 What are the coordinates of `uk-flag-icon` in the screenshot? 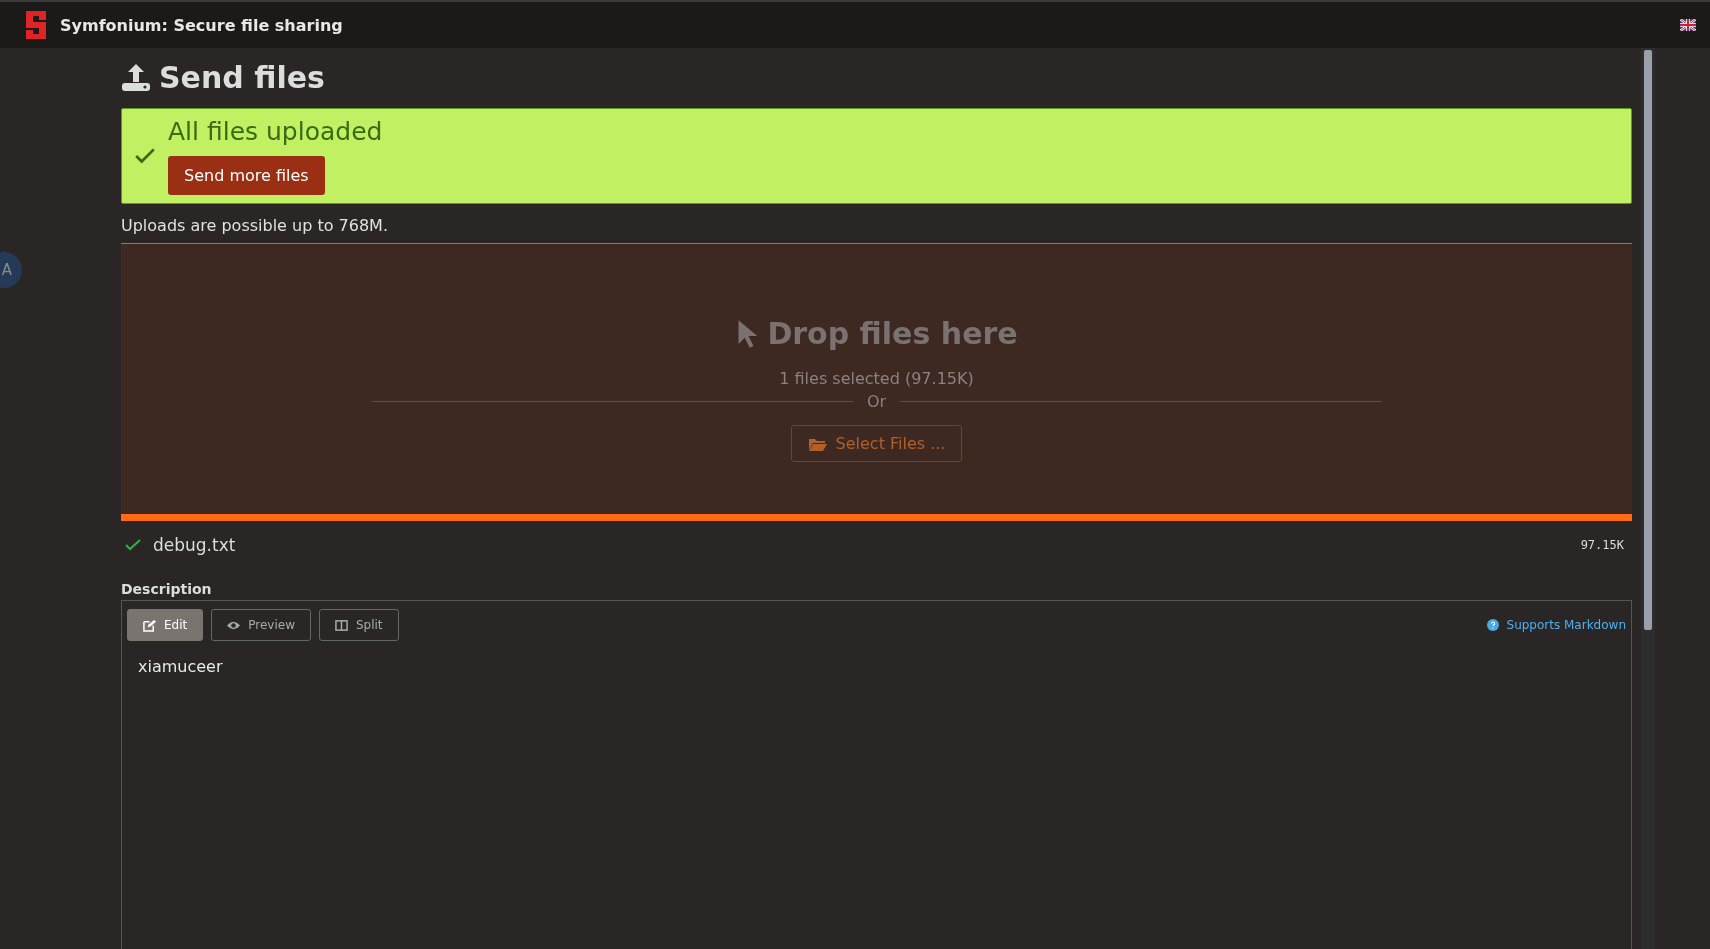 It's located at (1688, 25).